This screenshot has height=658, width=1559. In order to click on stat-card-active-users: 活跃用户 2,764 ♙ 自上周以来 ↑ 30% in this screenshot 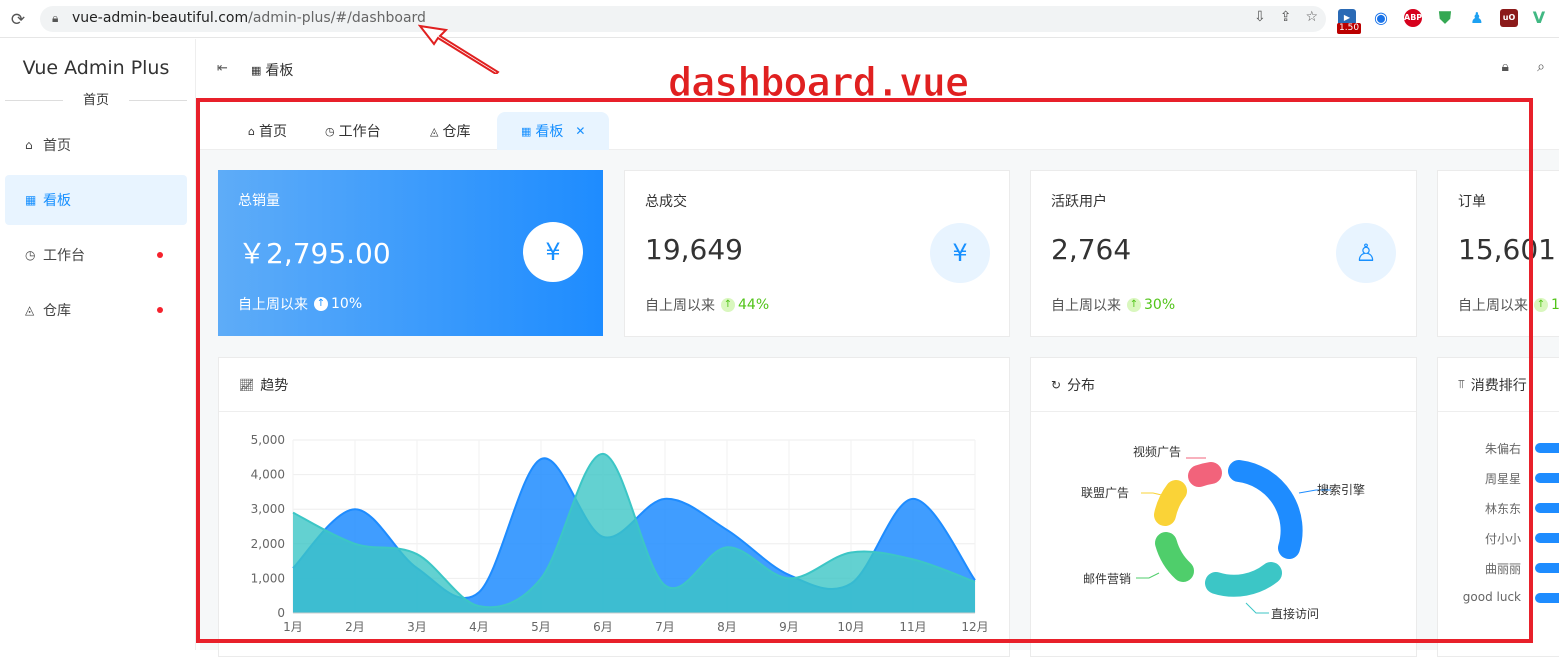, I will do `click(1223, 253)`.